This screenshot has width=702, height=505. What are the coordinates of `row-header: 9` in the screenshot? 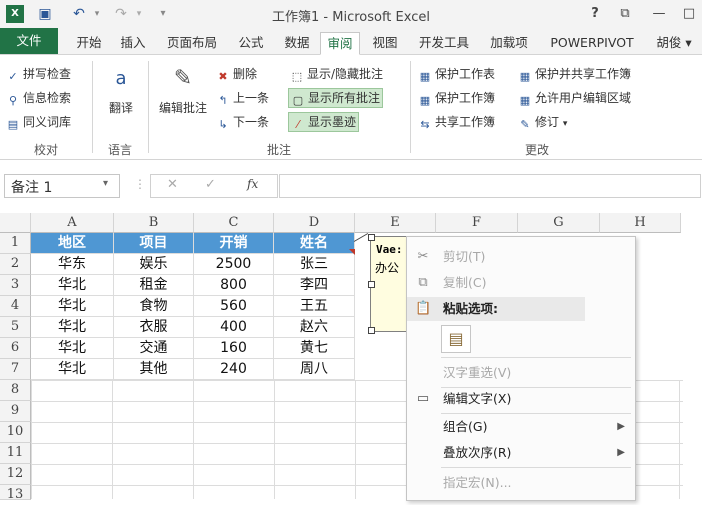 It's located at (15, 411).